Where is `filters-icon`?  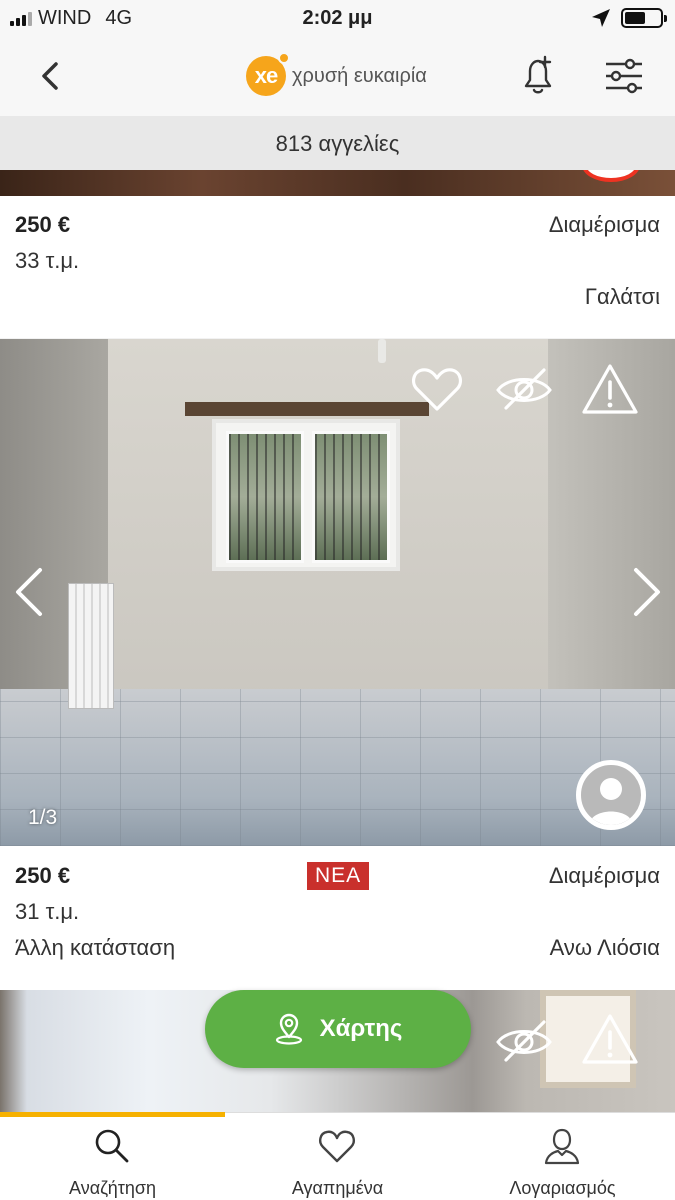 filters-icon is located at coordinates (624, 76).